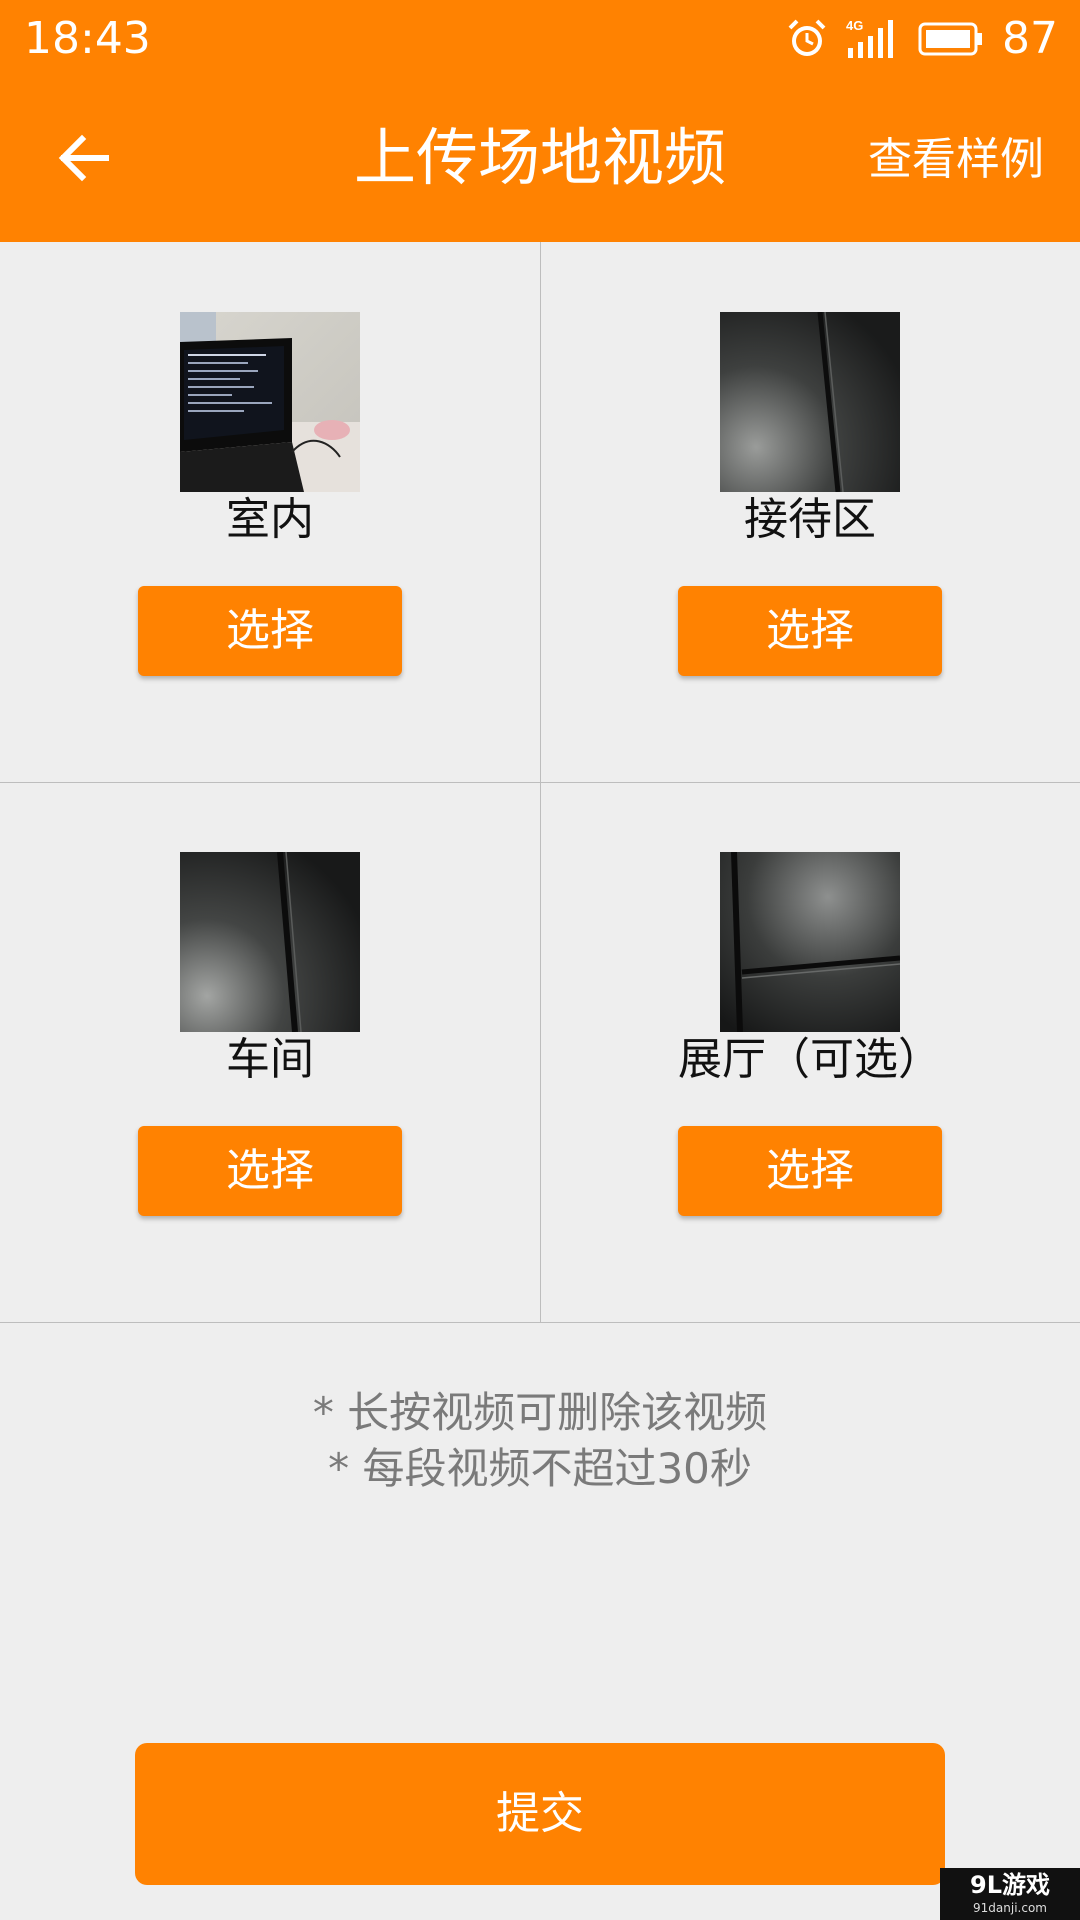 The image size is (1080, 1920). I want to click on alarm-icon, so click(807, 37).